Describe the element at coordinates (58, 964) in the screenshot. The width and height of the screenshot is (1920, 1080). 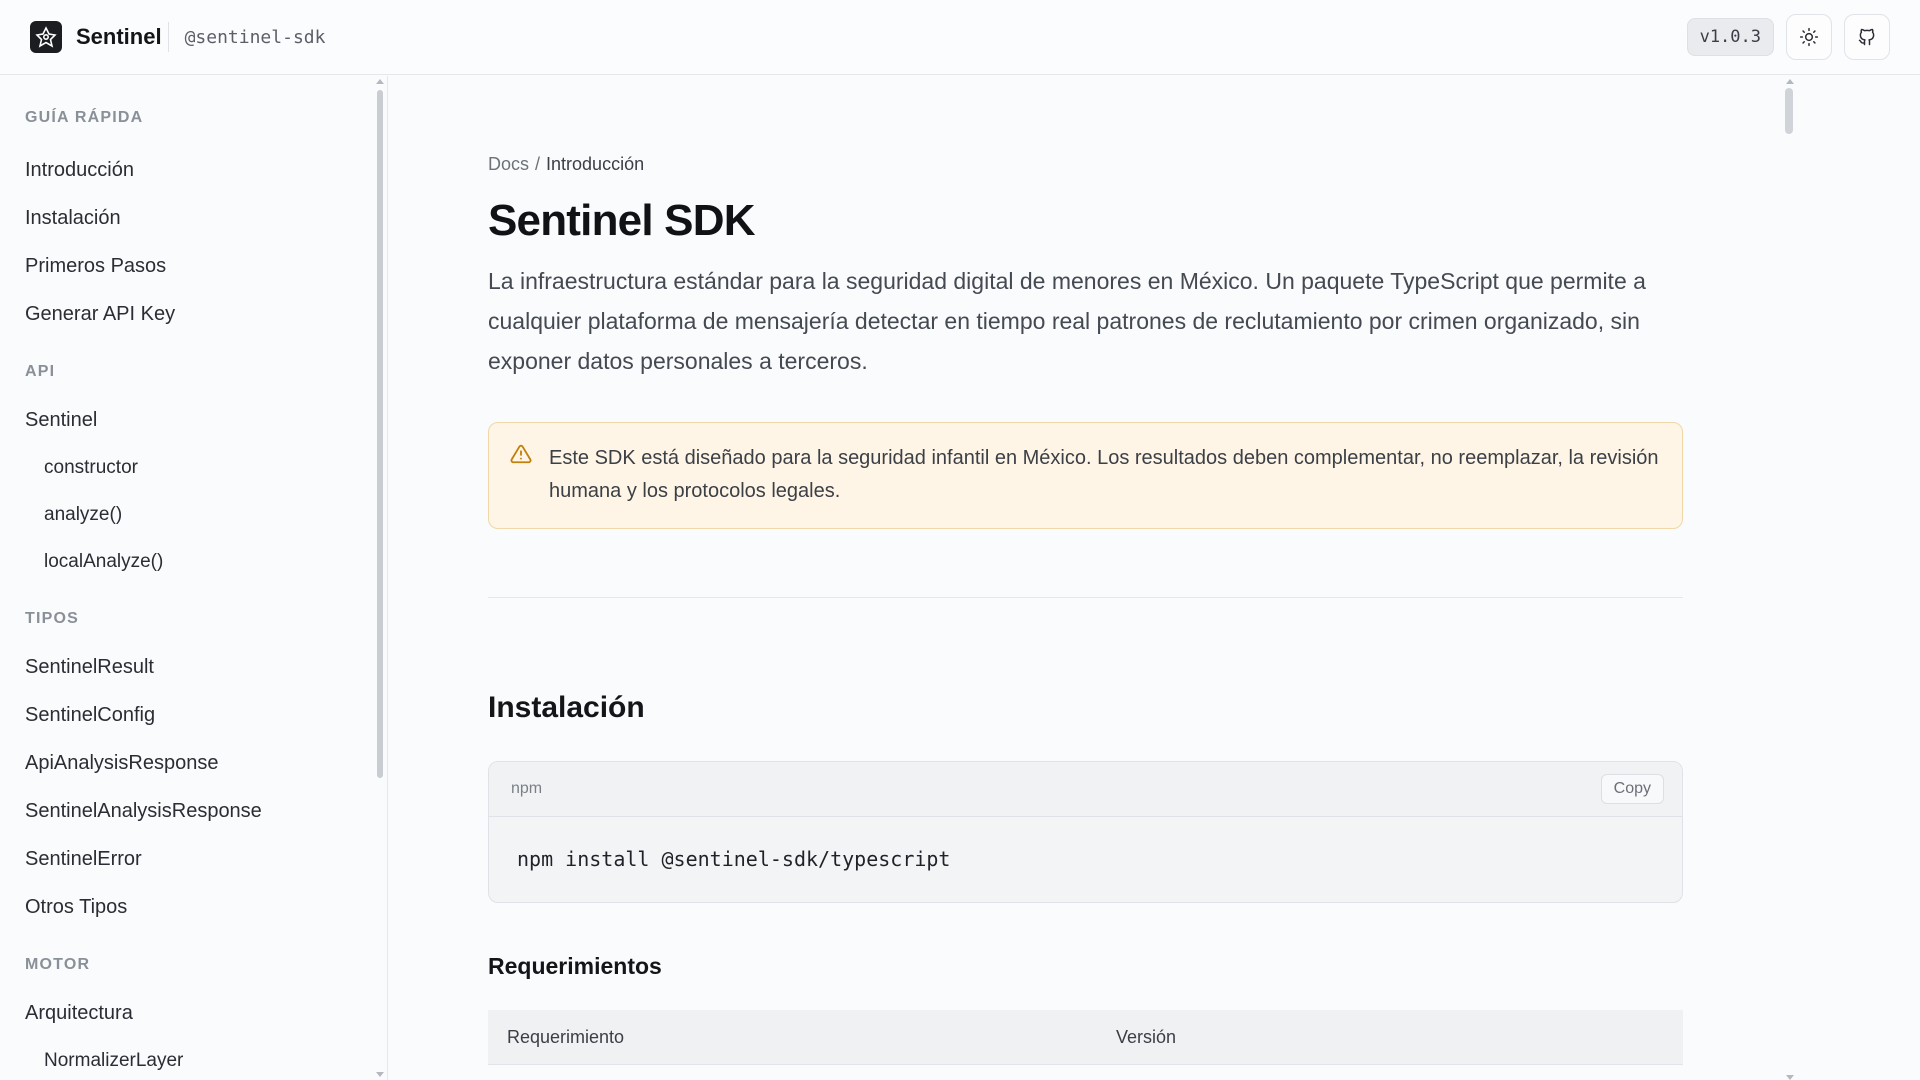
I see `sidebar-section-motor: MOTOR` at that location.